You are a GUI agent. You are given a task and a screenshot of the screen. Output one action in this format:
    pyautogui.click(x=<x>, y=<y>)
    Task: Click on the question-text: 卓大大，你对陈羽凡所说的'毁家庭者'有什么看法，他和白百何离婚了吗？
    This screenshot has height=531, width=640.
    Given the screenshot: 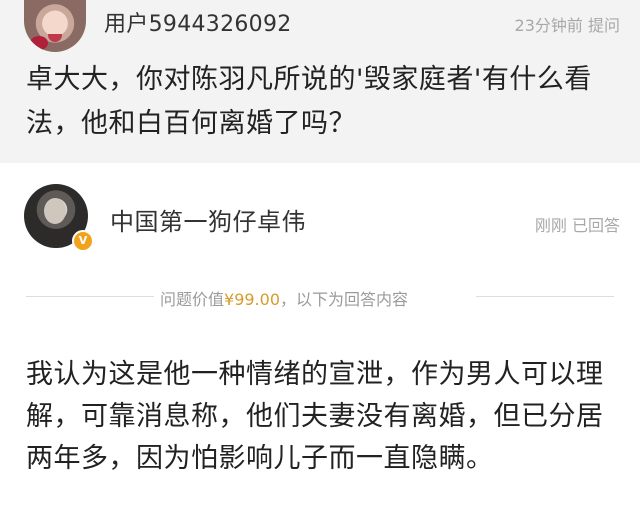 What is the action you would take?
    pyautogui.click(x=309, y=101)
    